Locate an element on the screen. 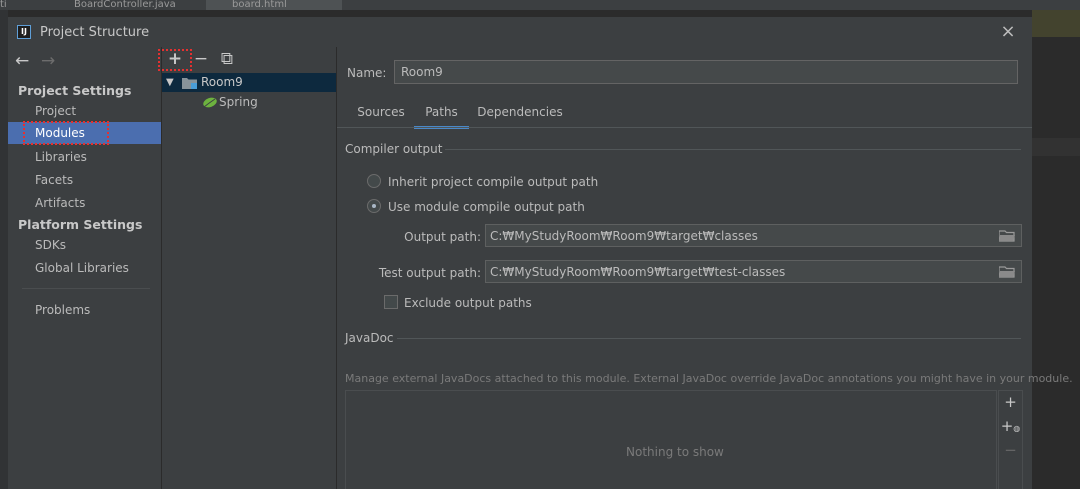 Image resolution: width=1080 pixels, height=489 pixels. tree-facet-spring-label: Spring is located at coordinates (238, 102).